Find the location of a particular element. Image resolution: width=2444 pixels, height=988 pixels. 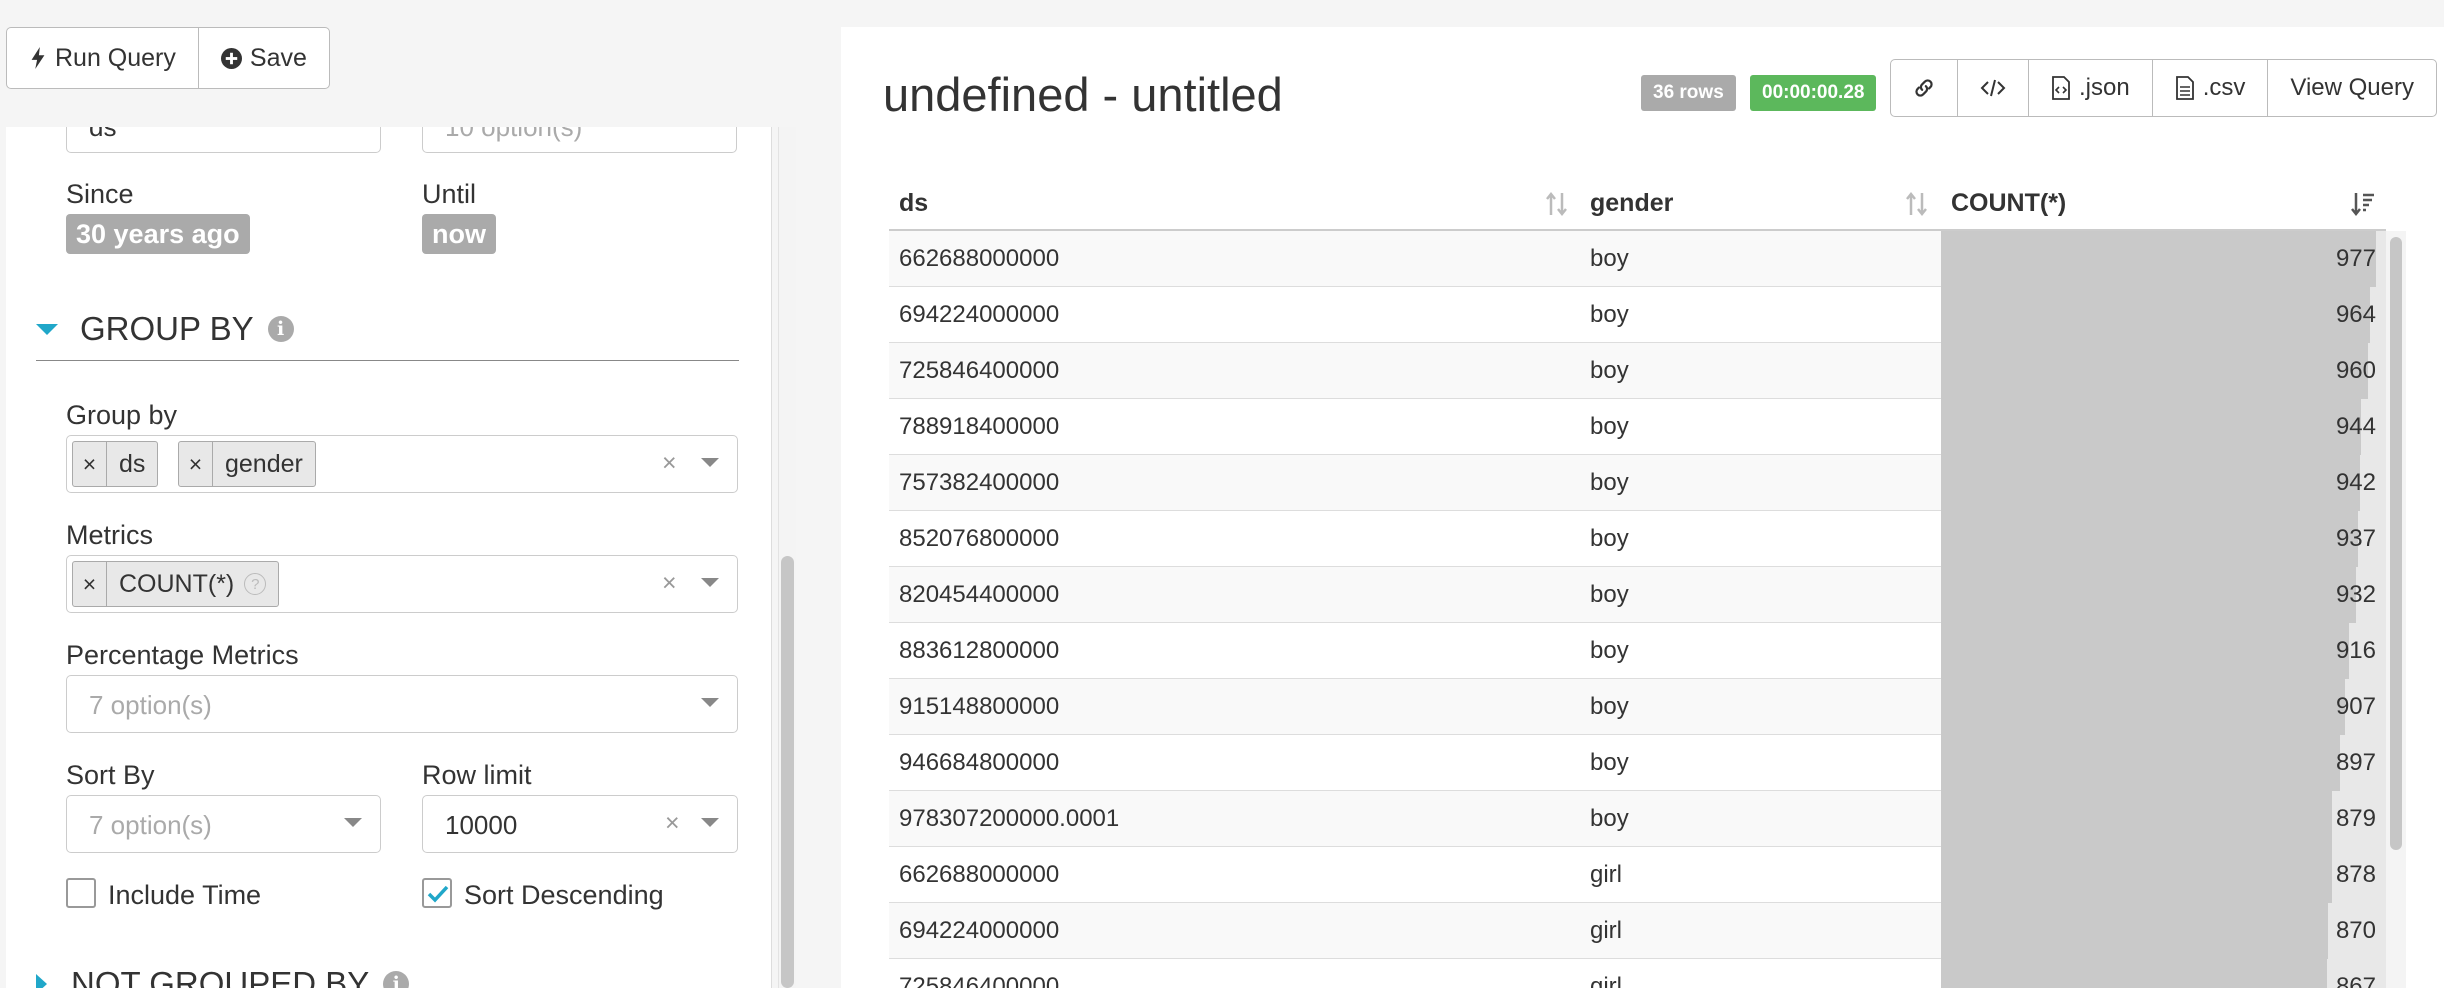

cell-count: 960 is located at coordinates (2355, 370).